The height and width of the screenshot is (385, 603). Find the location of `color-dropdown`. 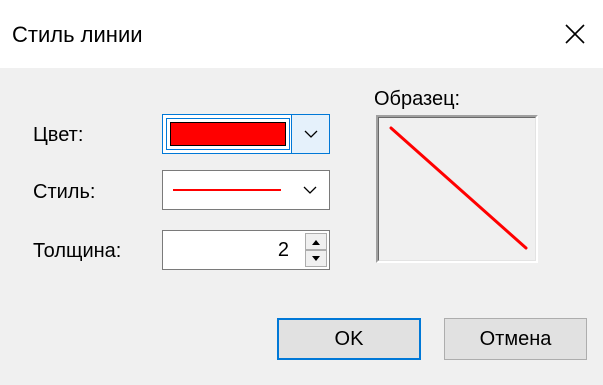

color-dropdown is located at coordinates (246, 134).